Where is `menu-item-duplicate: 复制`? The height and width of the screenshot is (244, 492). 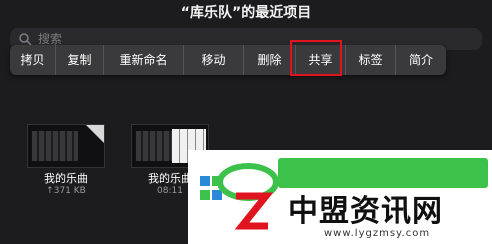 menu-item-duplicate: 复制 is located at coordinates (80, 60).